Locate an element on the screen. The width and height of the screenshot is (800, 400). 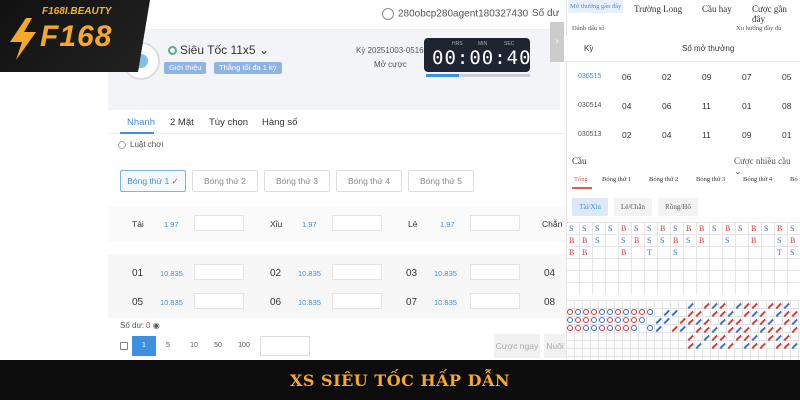
tab-recent-results: Mở thưởng gần đây is located at coordinates (596, 6).